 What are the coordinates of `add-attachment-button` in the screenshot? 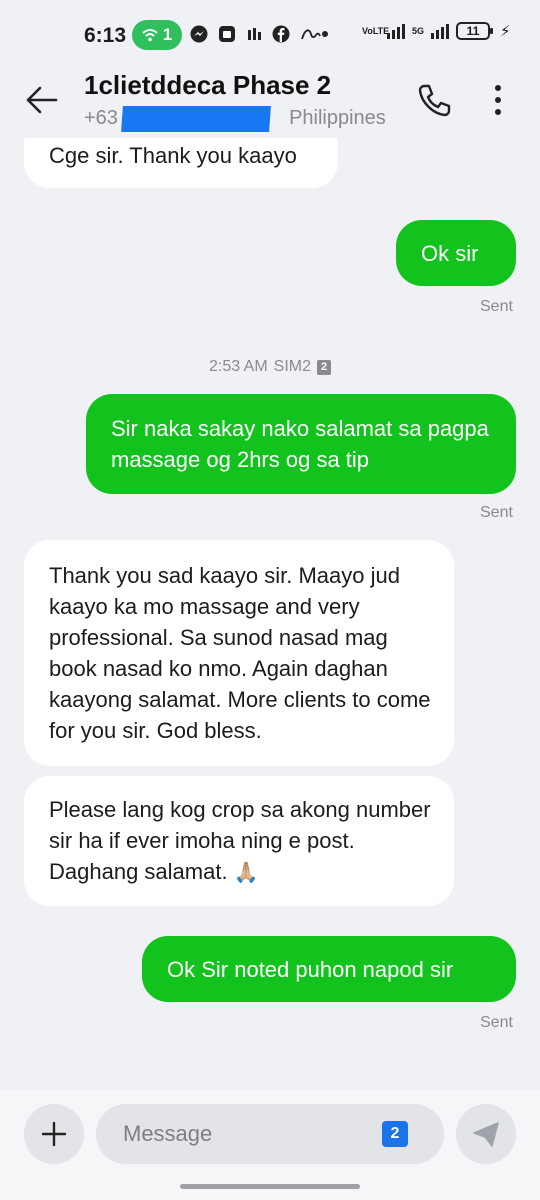 It's located at (54, 1134).